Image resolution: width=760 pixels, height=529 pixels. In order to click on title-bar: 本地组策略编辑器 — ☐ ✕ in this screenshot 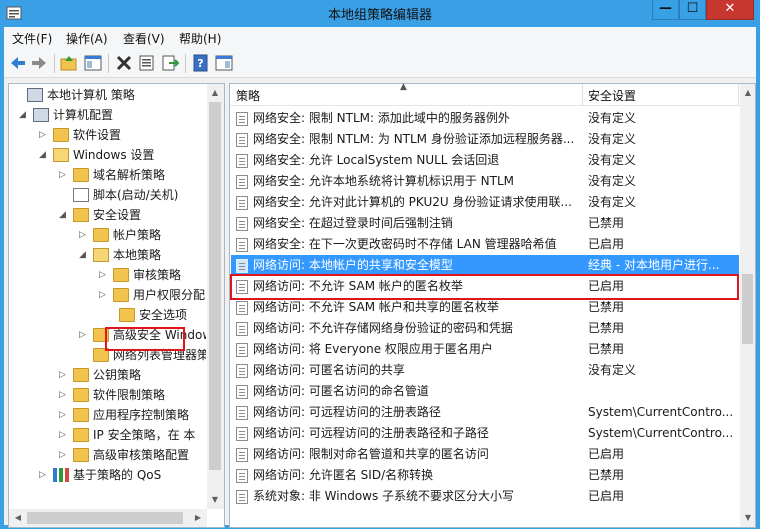, I will do `click(380, 13)`.